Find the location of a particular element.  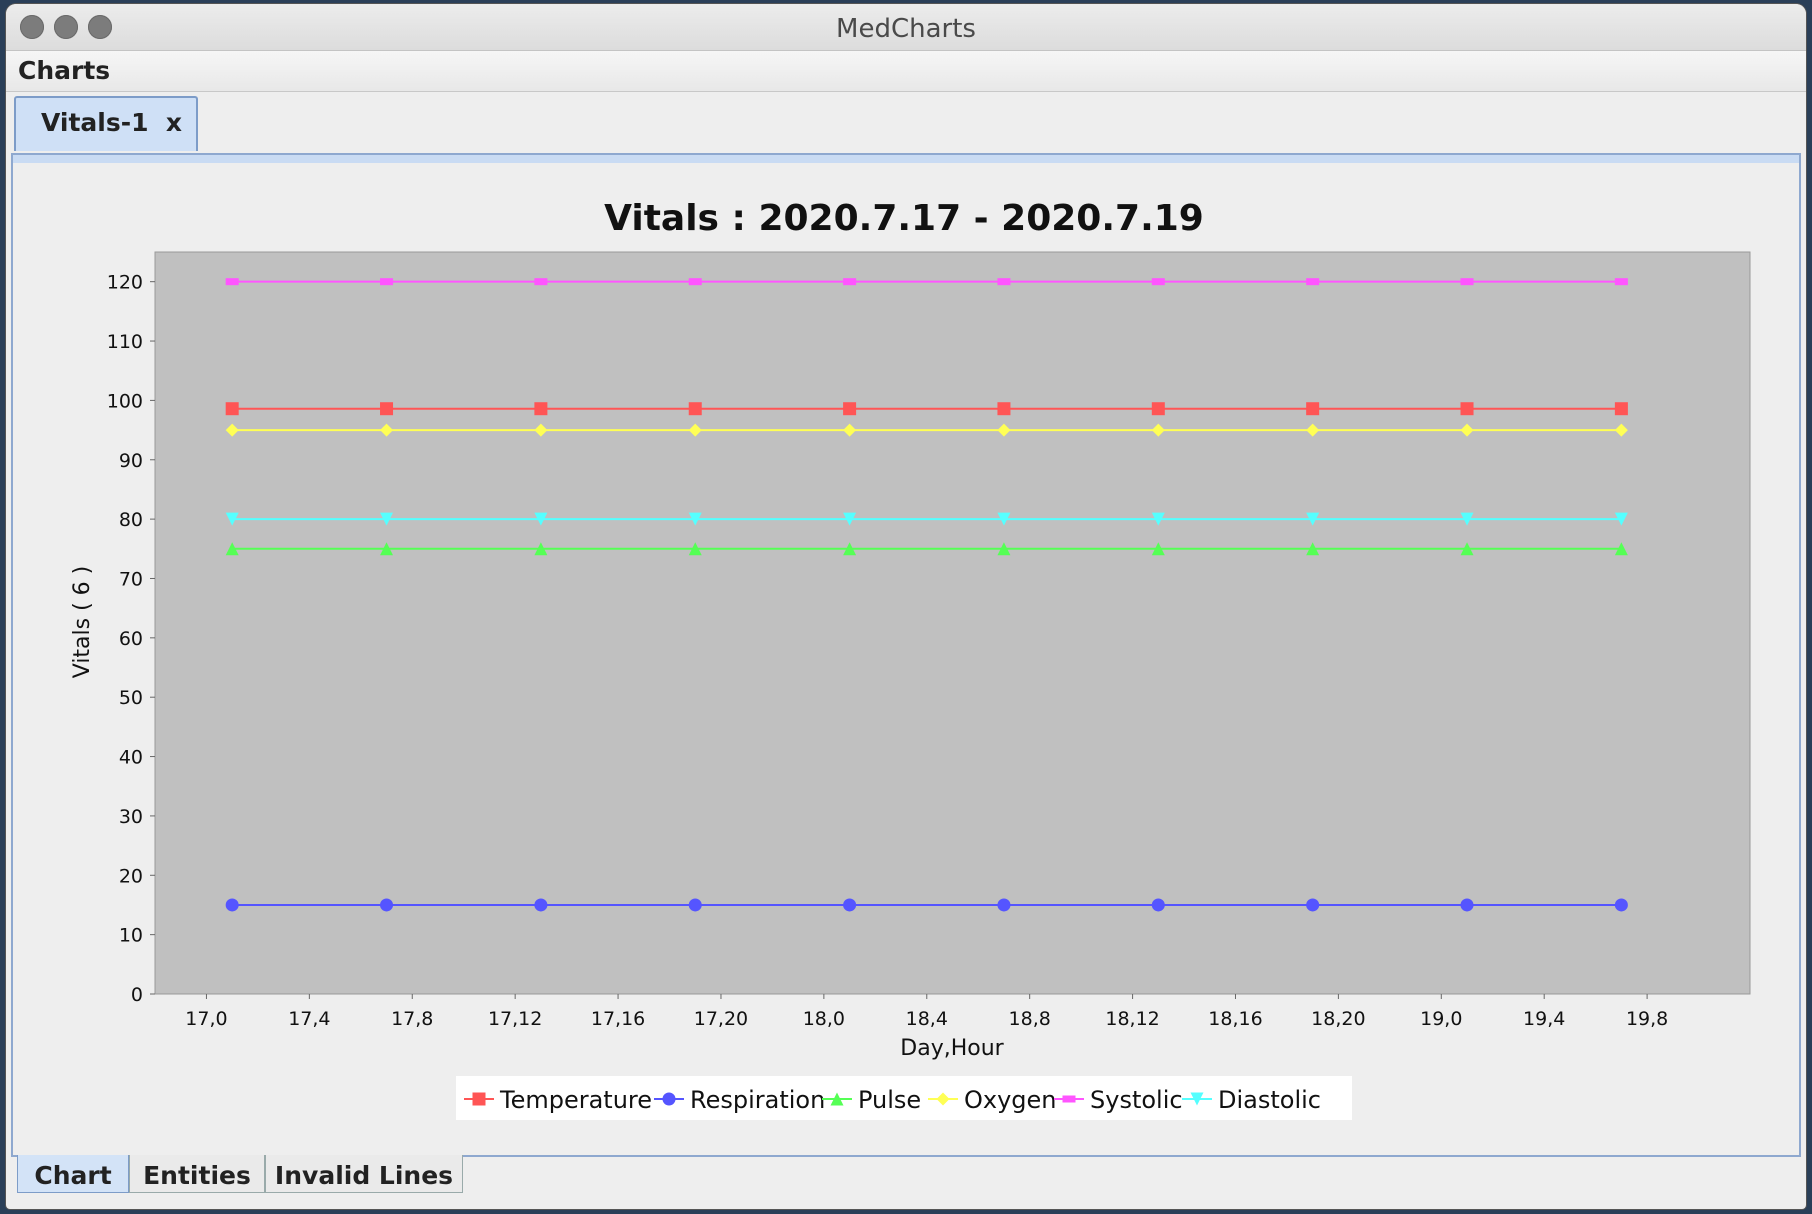

x-tick-label: 19,0 is located at coordinates (1441, 1019).